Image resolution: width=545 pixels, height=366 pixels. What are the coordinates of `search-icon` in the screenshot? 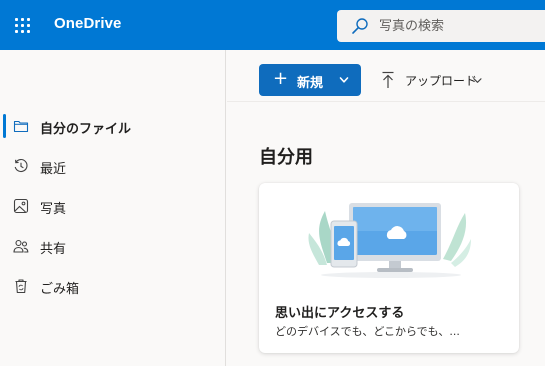 It's located at (360, 26).